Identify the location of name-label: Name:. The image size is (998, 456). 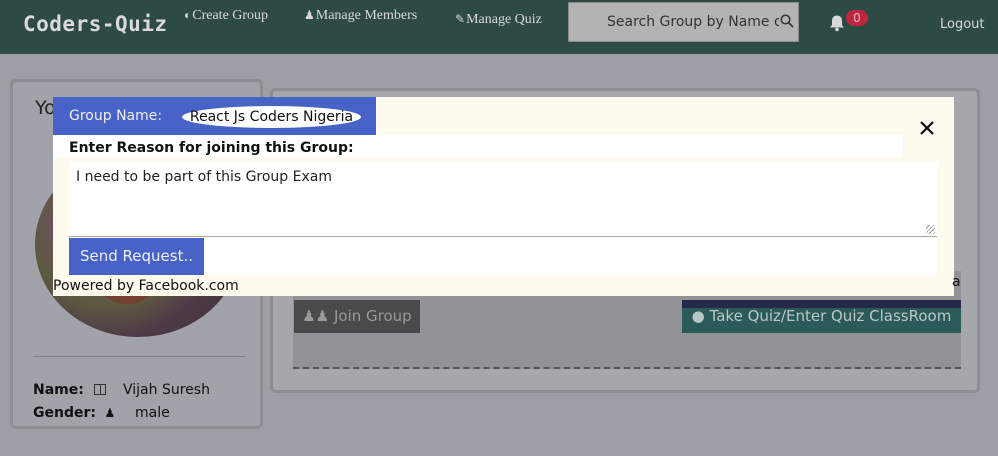
(58, 390).